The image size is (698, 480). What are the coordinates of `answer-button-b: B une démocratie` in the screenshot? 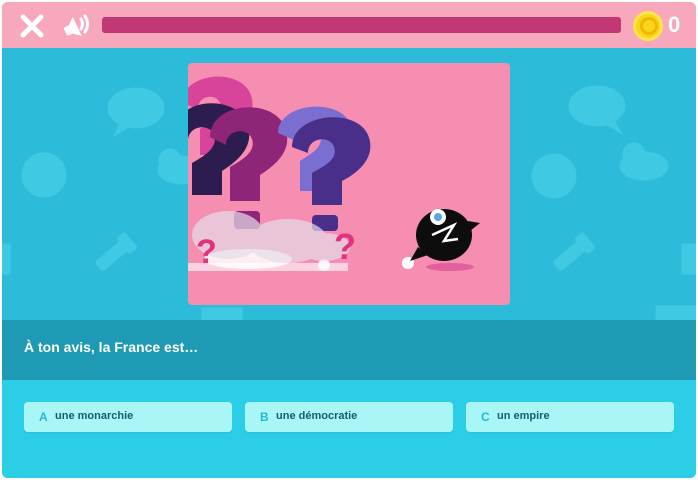 It's located at (349, 417).